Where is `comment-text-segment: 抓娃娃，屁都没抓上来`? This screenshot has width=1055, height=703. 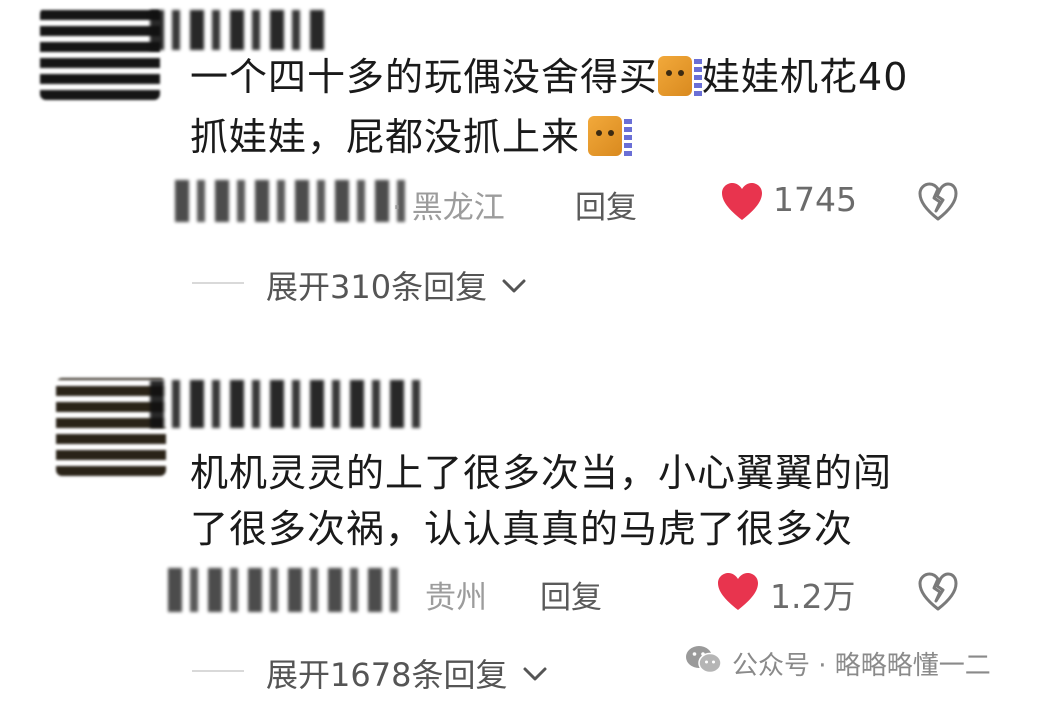 comment-text-segment: 抓娃娃，屁都没抓上来 is located at coordinates (385, 137).